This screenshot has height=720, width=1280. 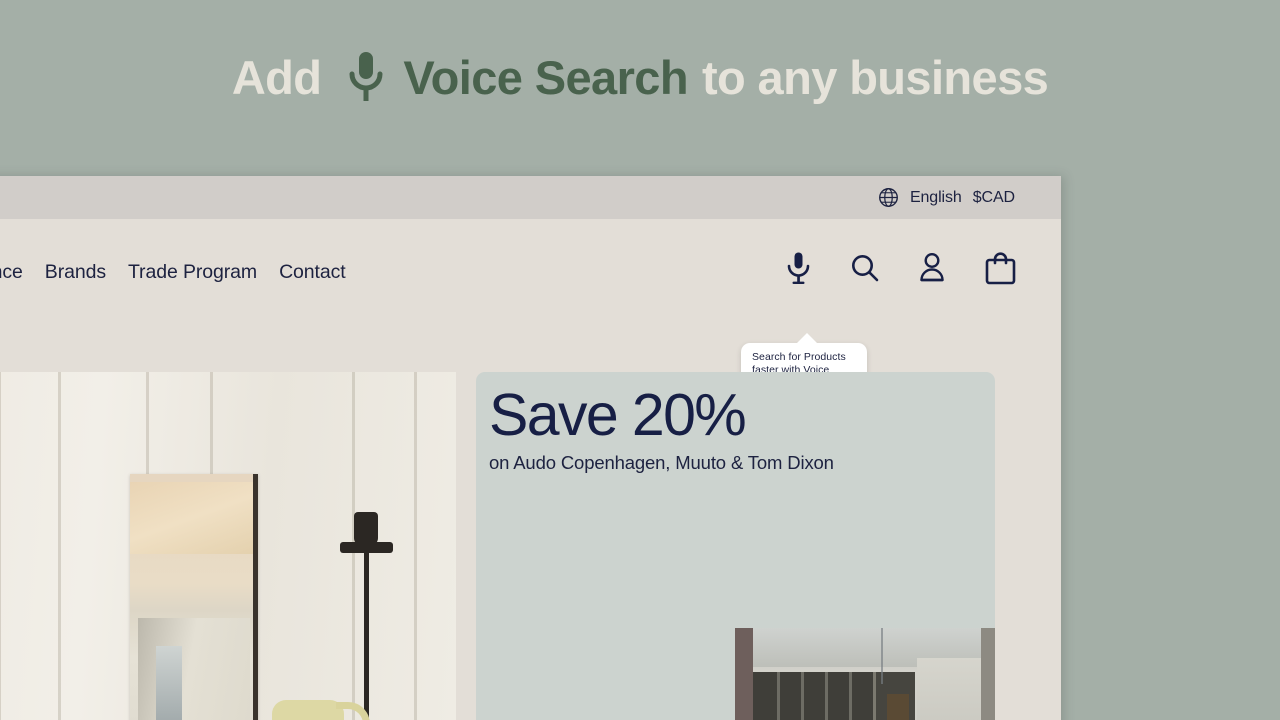 I want to click on photo-mirror-reflection-door, so click(x=194, y=669).